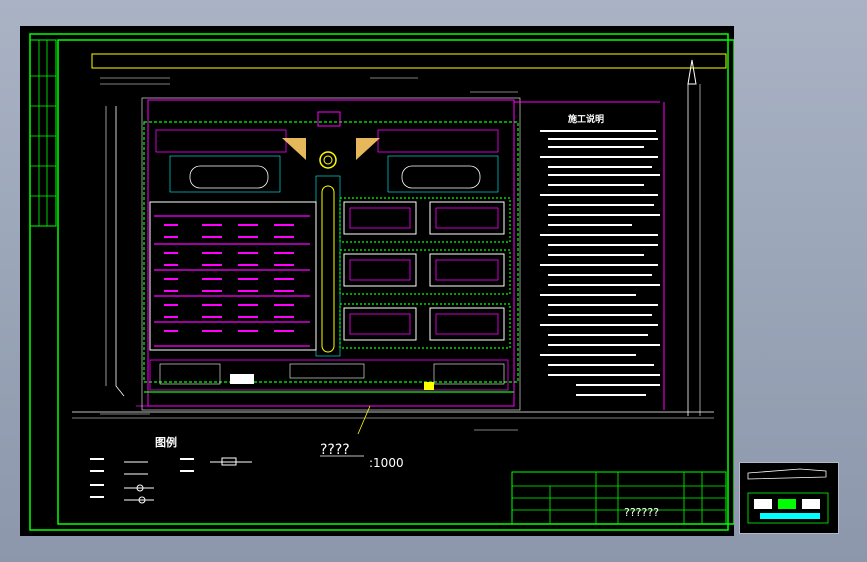 The image size is (867, 562). I want to click on legend-title: 图例, so click(166, 442).